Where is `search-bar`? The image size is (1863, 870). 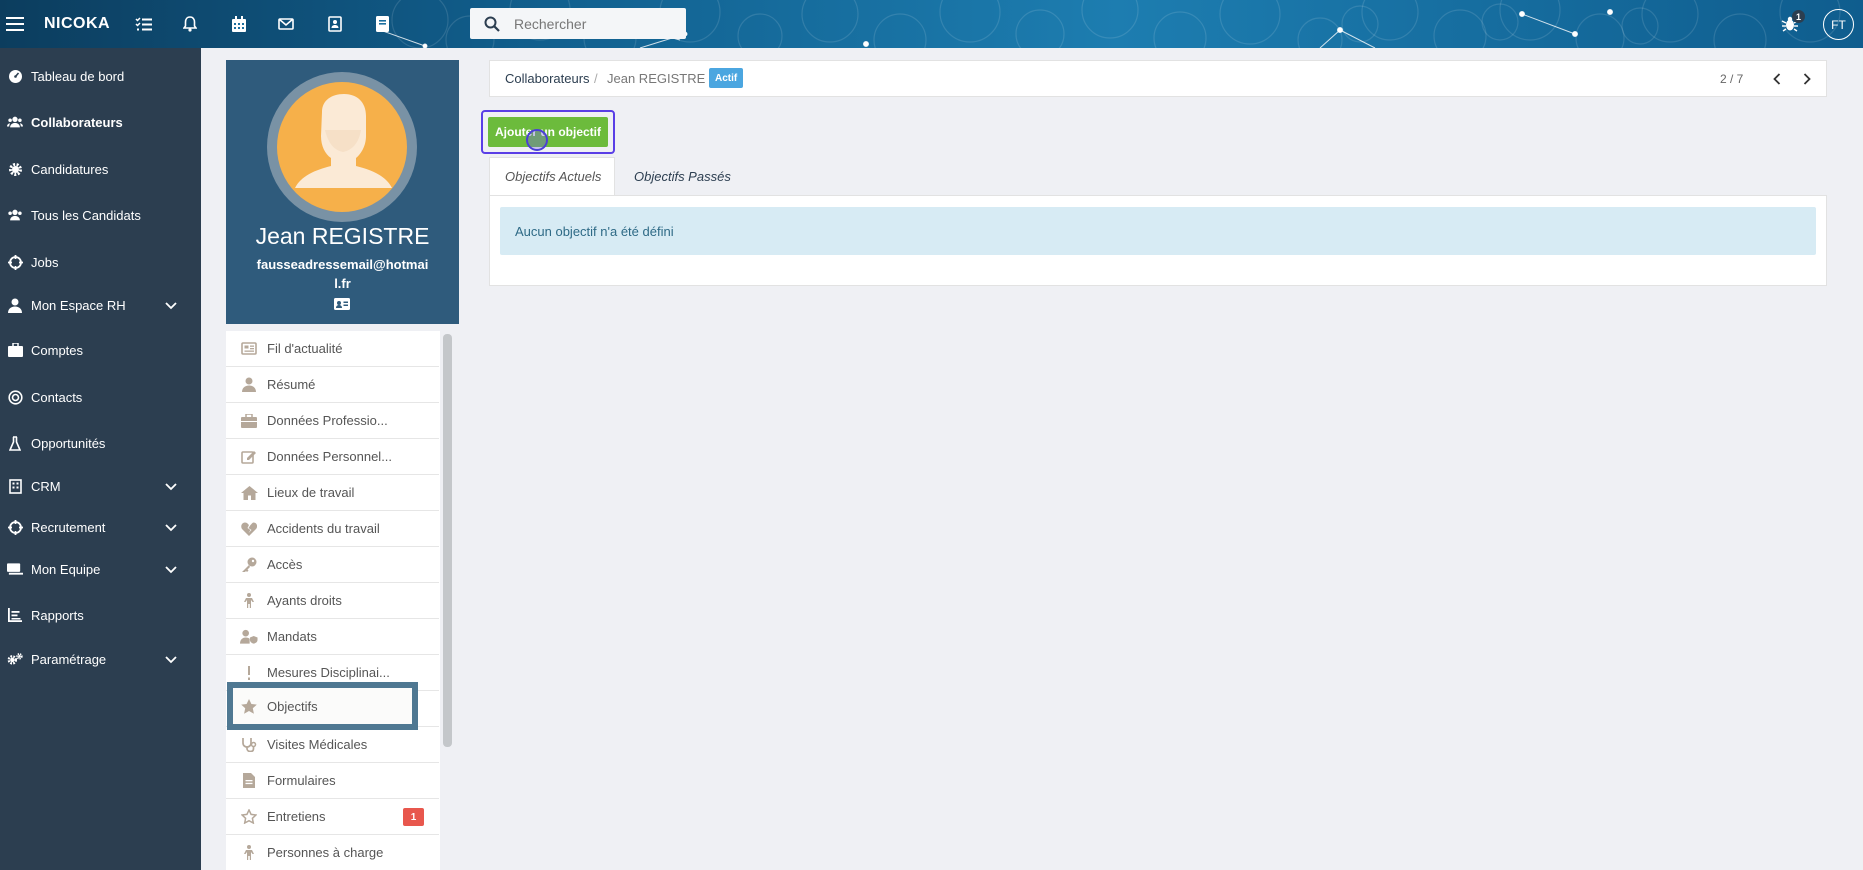
search-bar is located at coordinates (578, 23).